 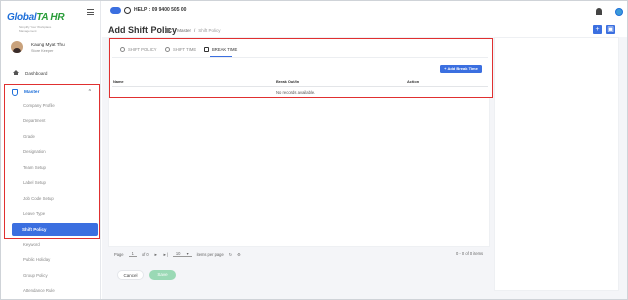 What do you see at coordinates (118, 81) in the screenshot?
I see `column-header-name: Name` at bounding box center [118, 81].